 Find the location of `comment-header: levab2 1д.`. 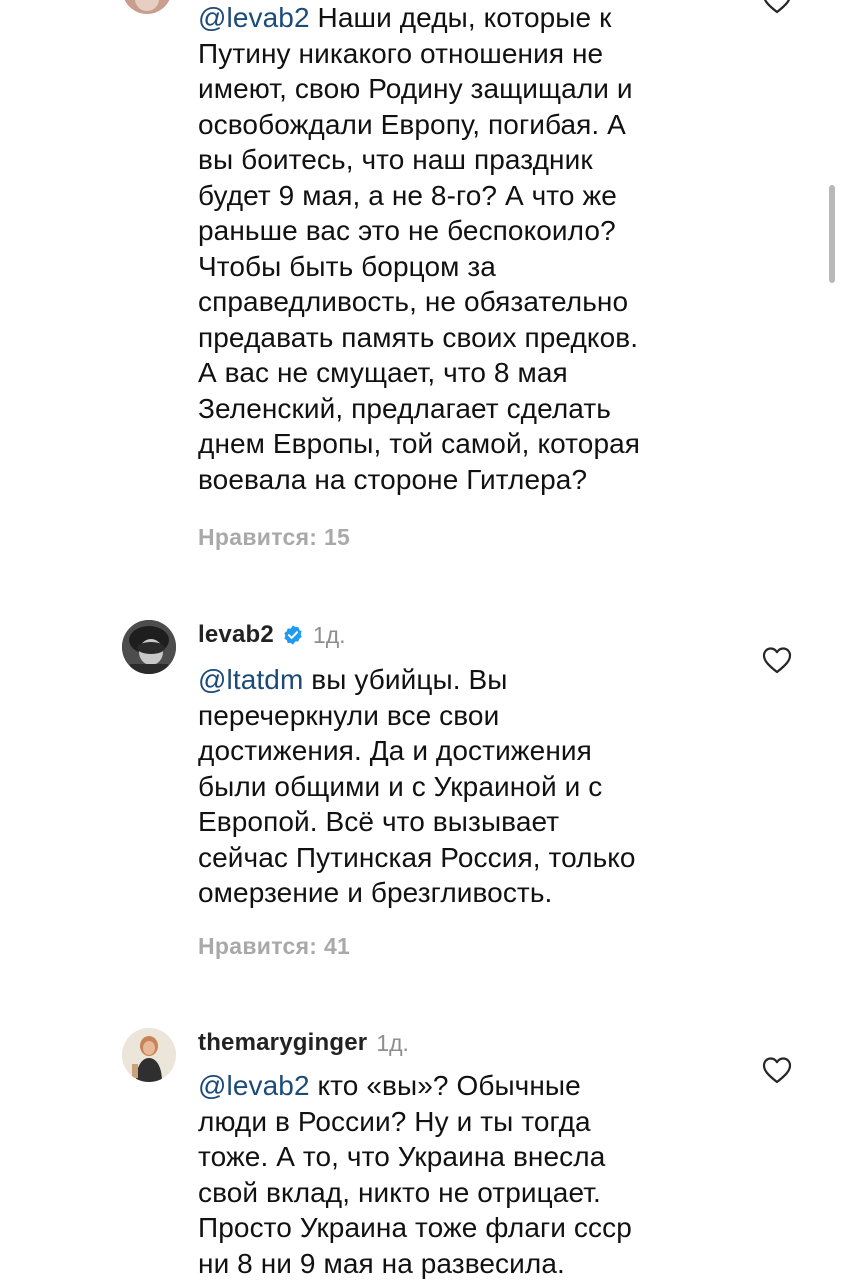

comment-header: levab2 1д. is located at coordinates (272, 635).